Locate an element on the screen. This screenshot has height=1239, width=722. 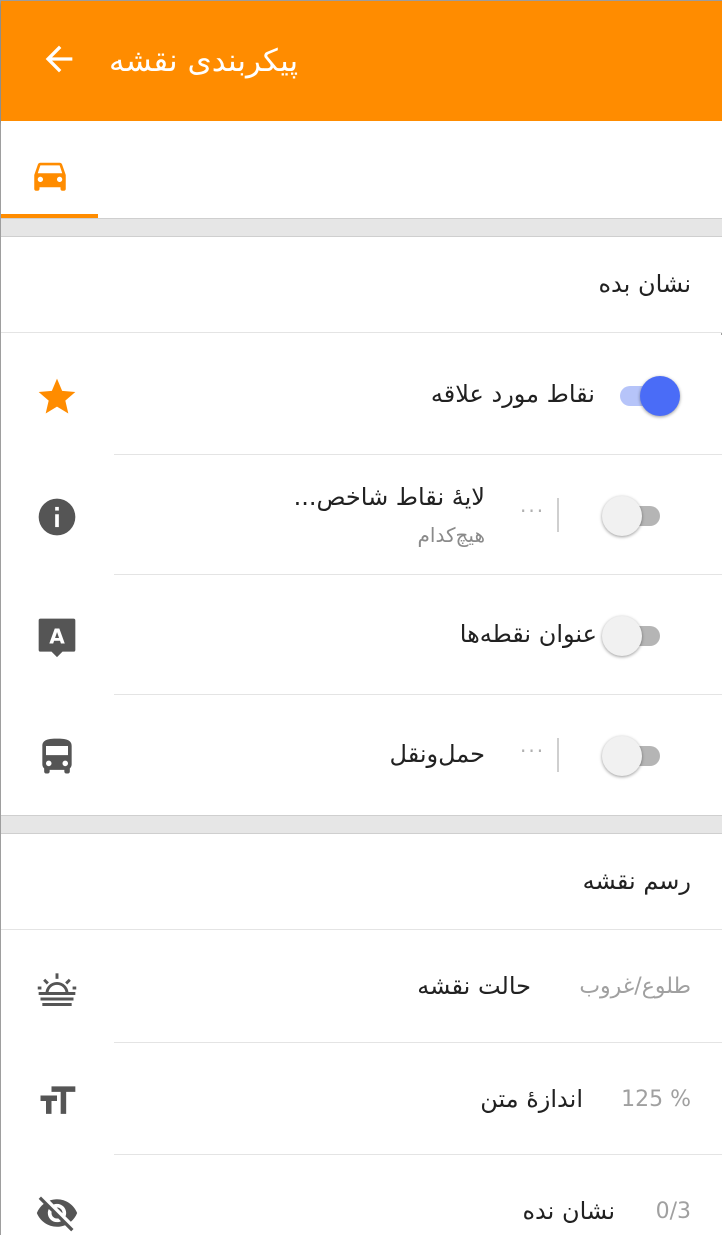
eye-off-icon is located at coordinates (57, 1213).